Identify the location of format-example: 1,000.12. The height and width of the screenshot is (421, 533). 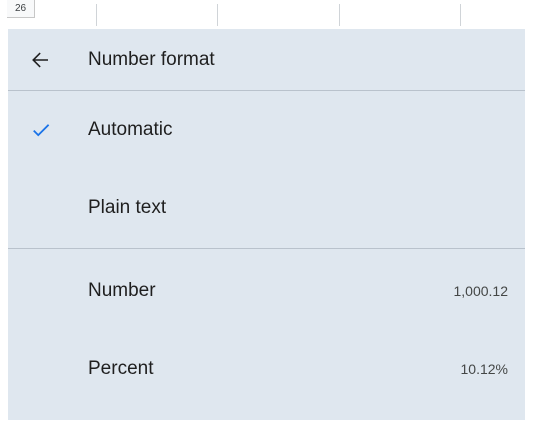
(481, 291).